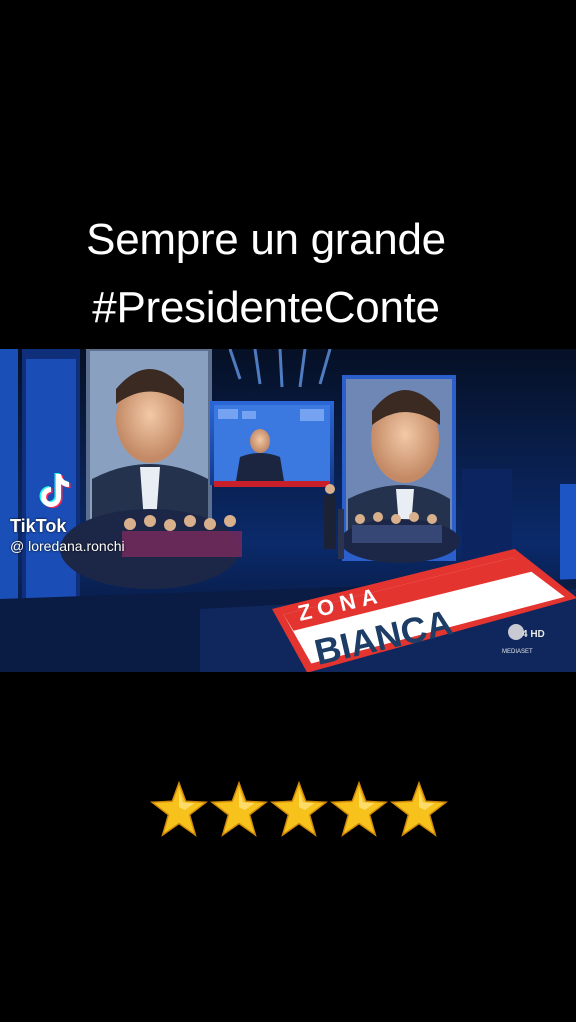 This screenshot has width=576, height=1022. What do you see at coordinates (67, 546) in the screenshot?
I see `tiktok-username: @ loredana.ronchi` at bounding box center [67, 546].